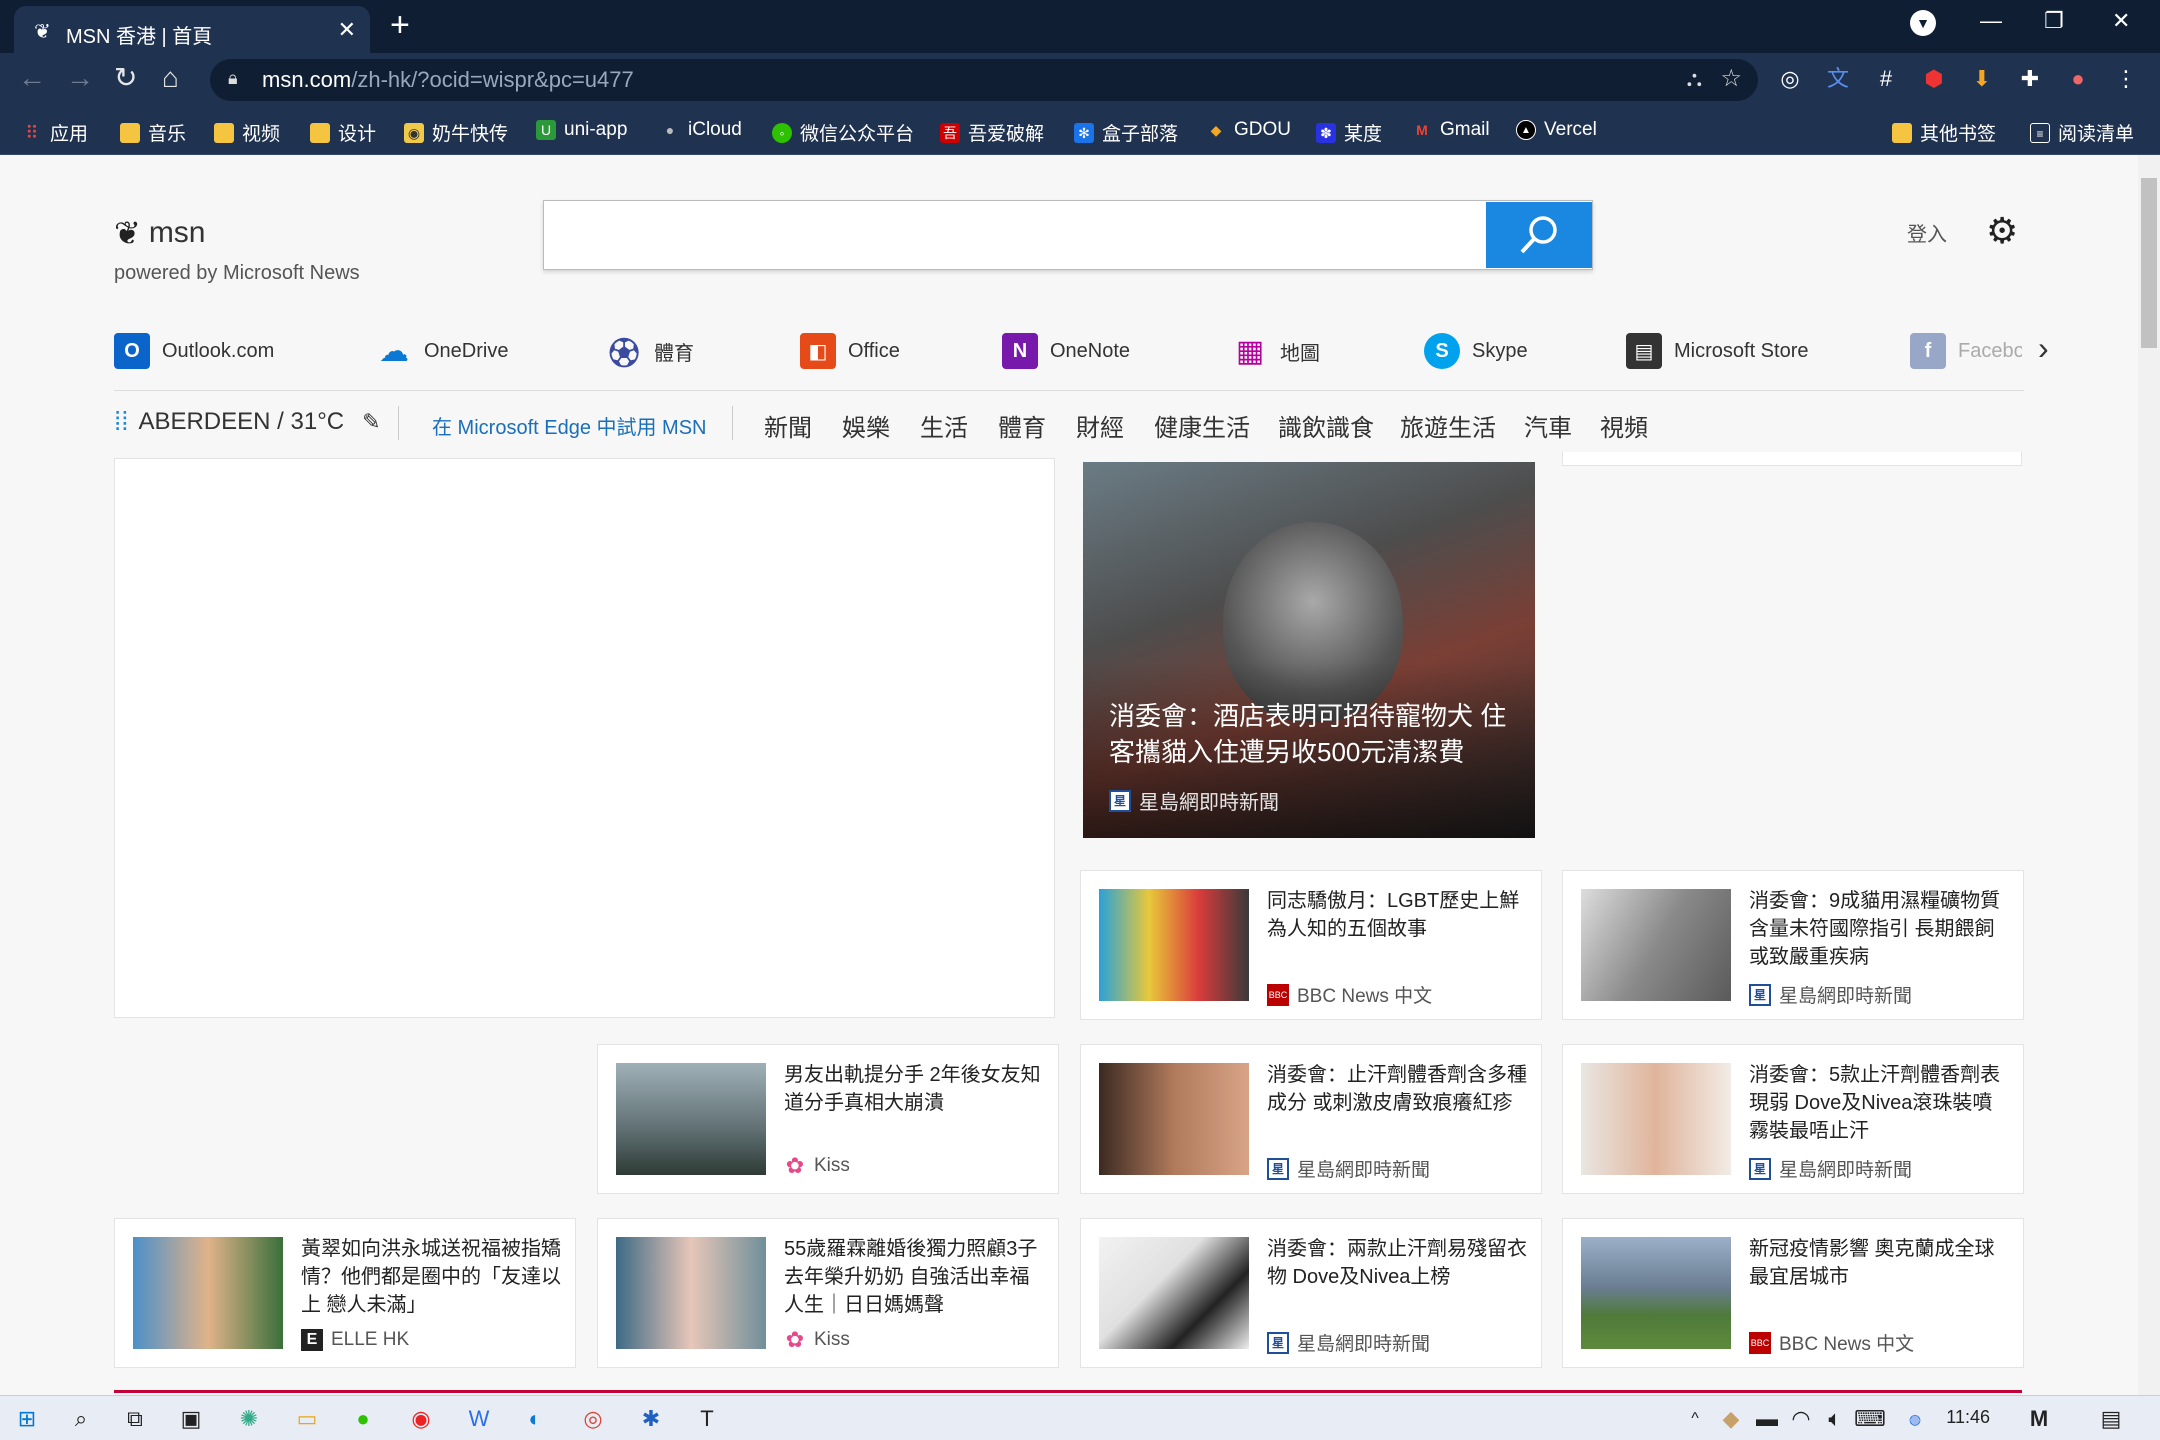  What do you see at coordinates (984, 80) in the screenshot?
I see `address-bar: 🔒︎ msn.com/zh-hk/?ocid=wispr&pc=u477 ⛬ ☆` at bounding box center [984, 80].